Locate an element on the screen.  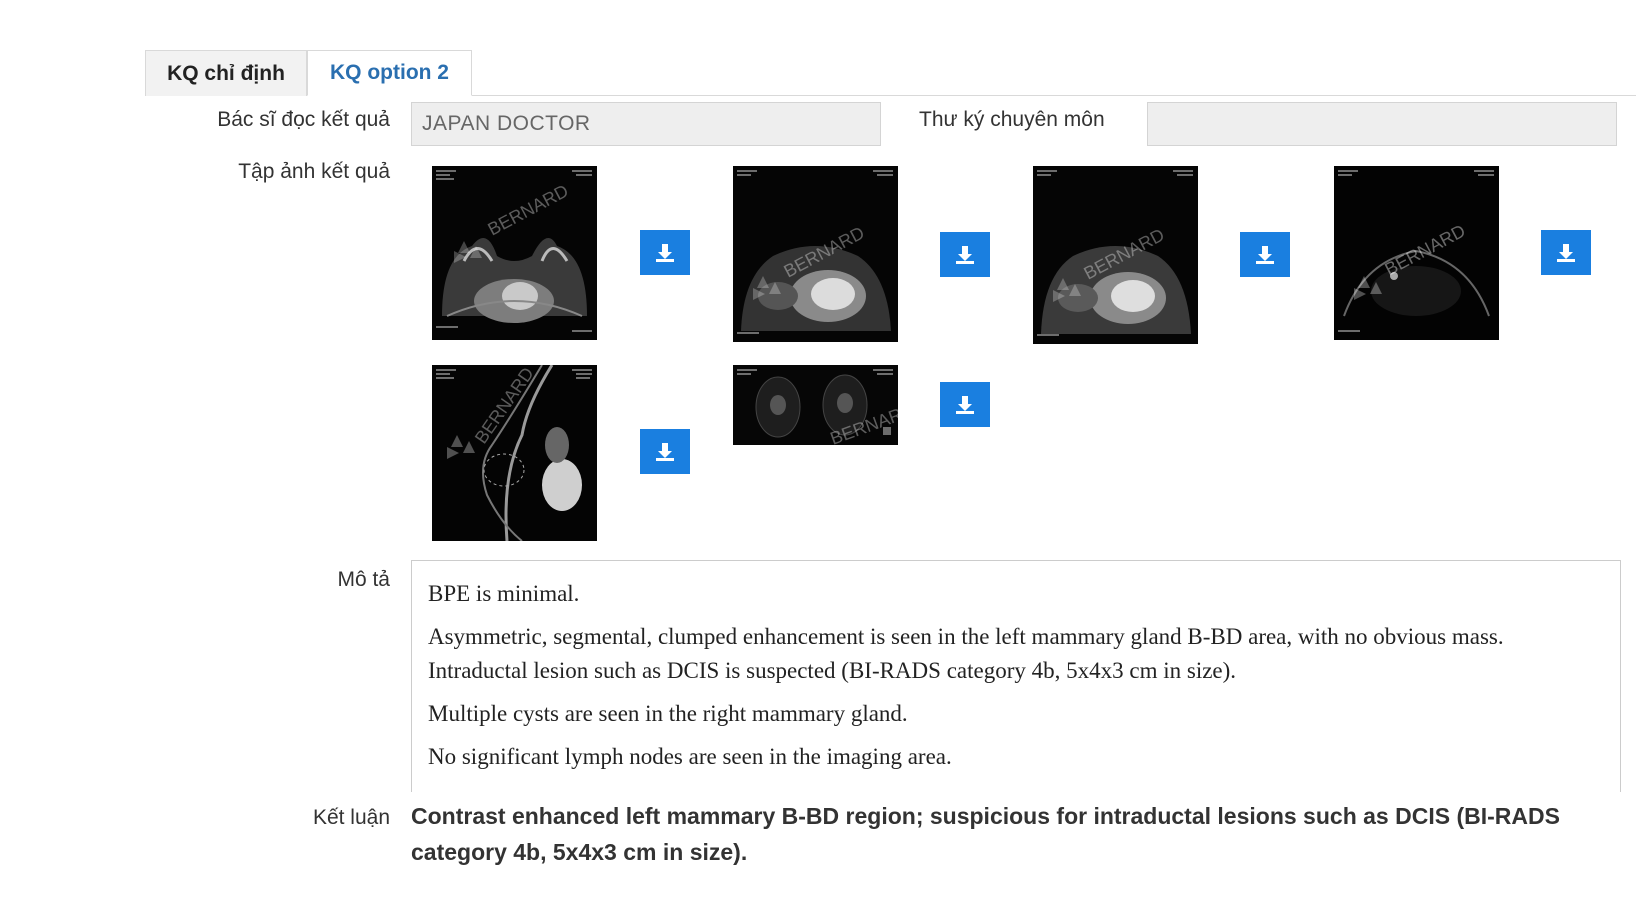
secretary-field is located at coordinates (1382, 124).